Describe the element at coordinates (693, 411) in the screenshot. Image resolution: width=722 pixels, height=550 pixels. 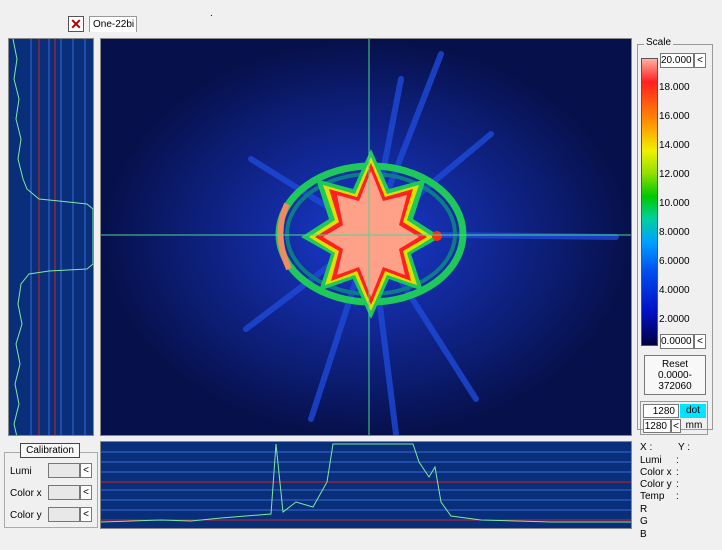
I see `unit-dot-label: dot` at that location.